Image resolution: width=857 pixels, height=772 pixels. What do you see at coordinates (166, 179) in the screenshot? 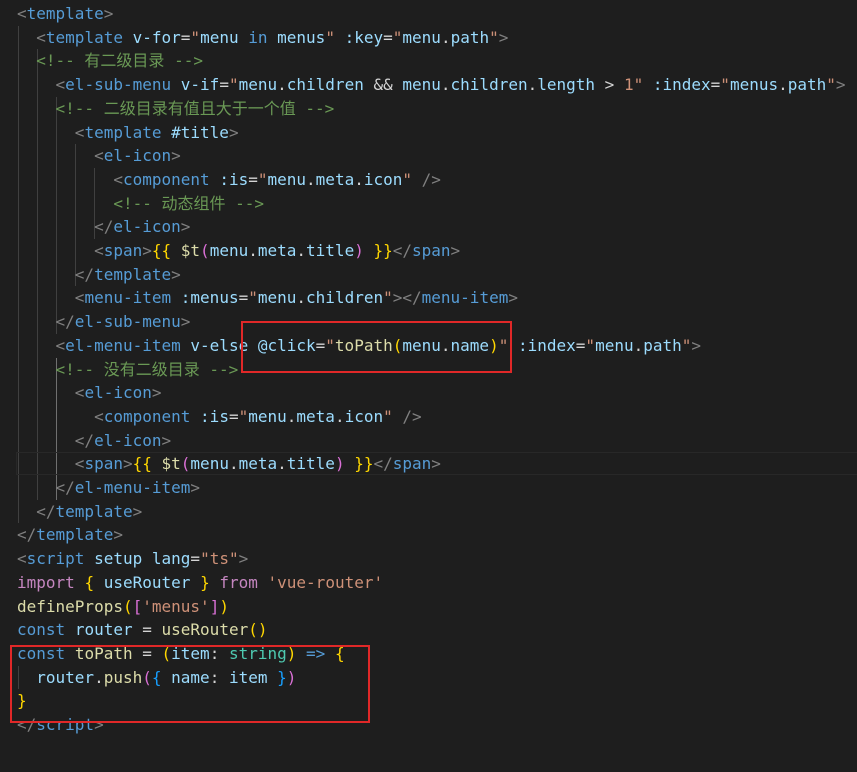
I see `code-token: component` at bounding box center [166, 179].